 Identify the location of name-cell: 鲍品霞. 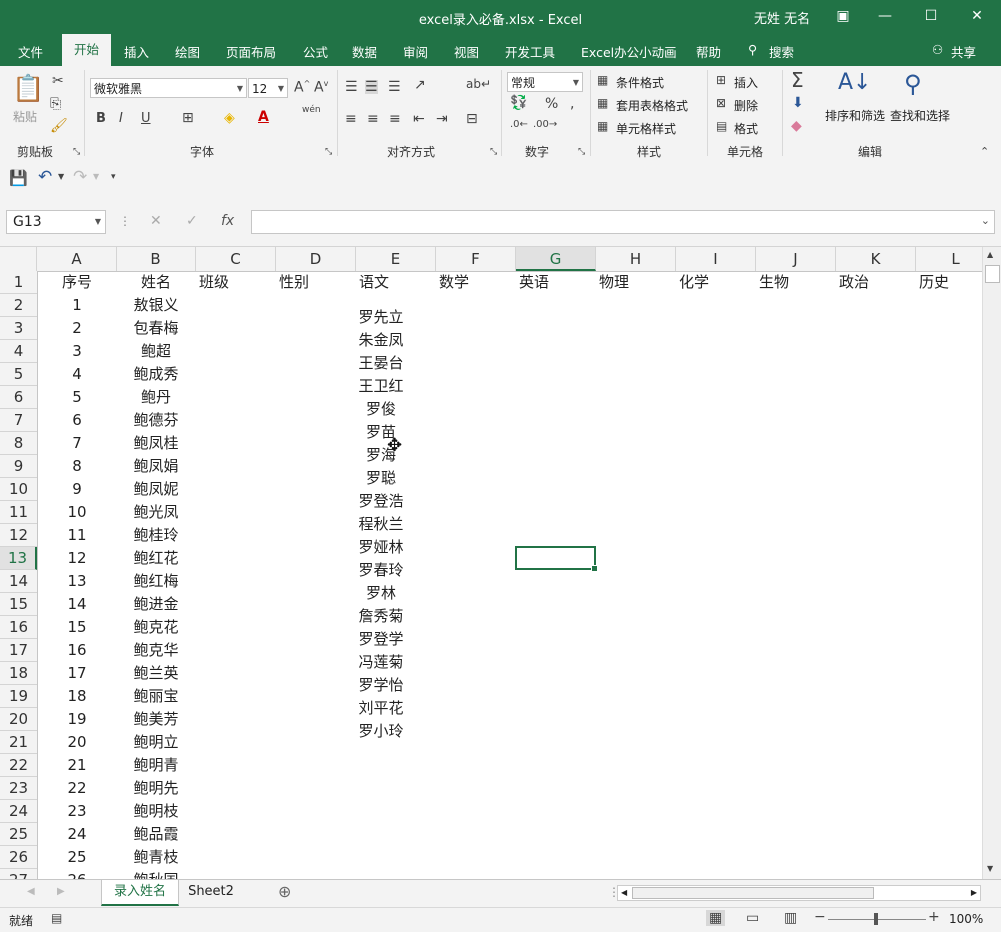
(156, 834).